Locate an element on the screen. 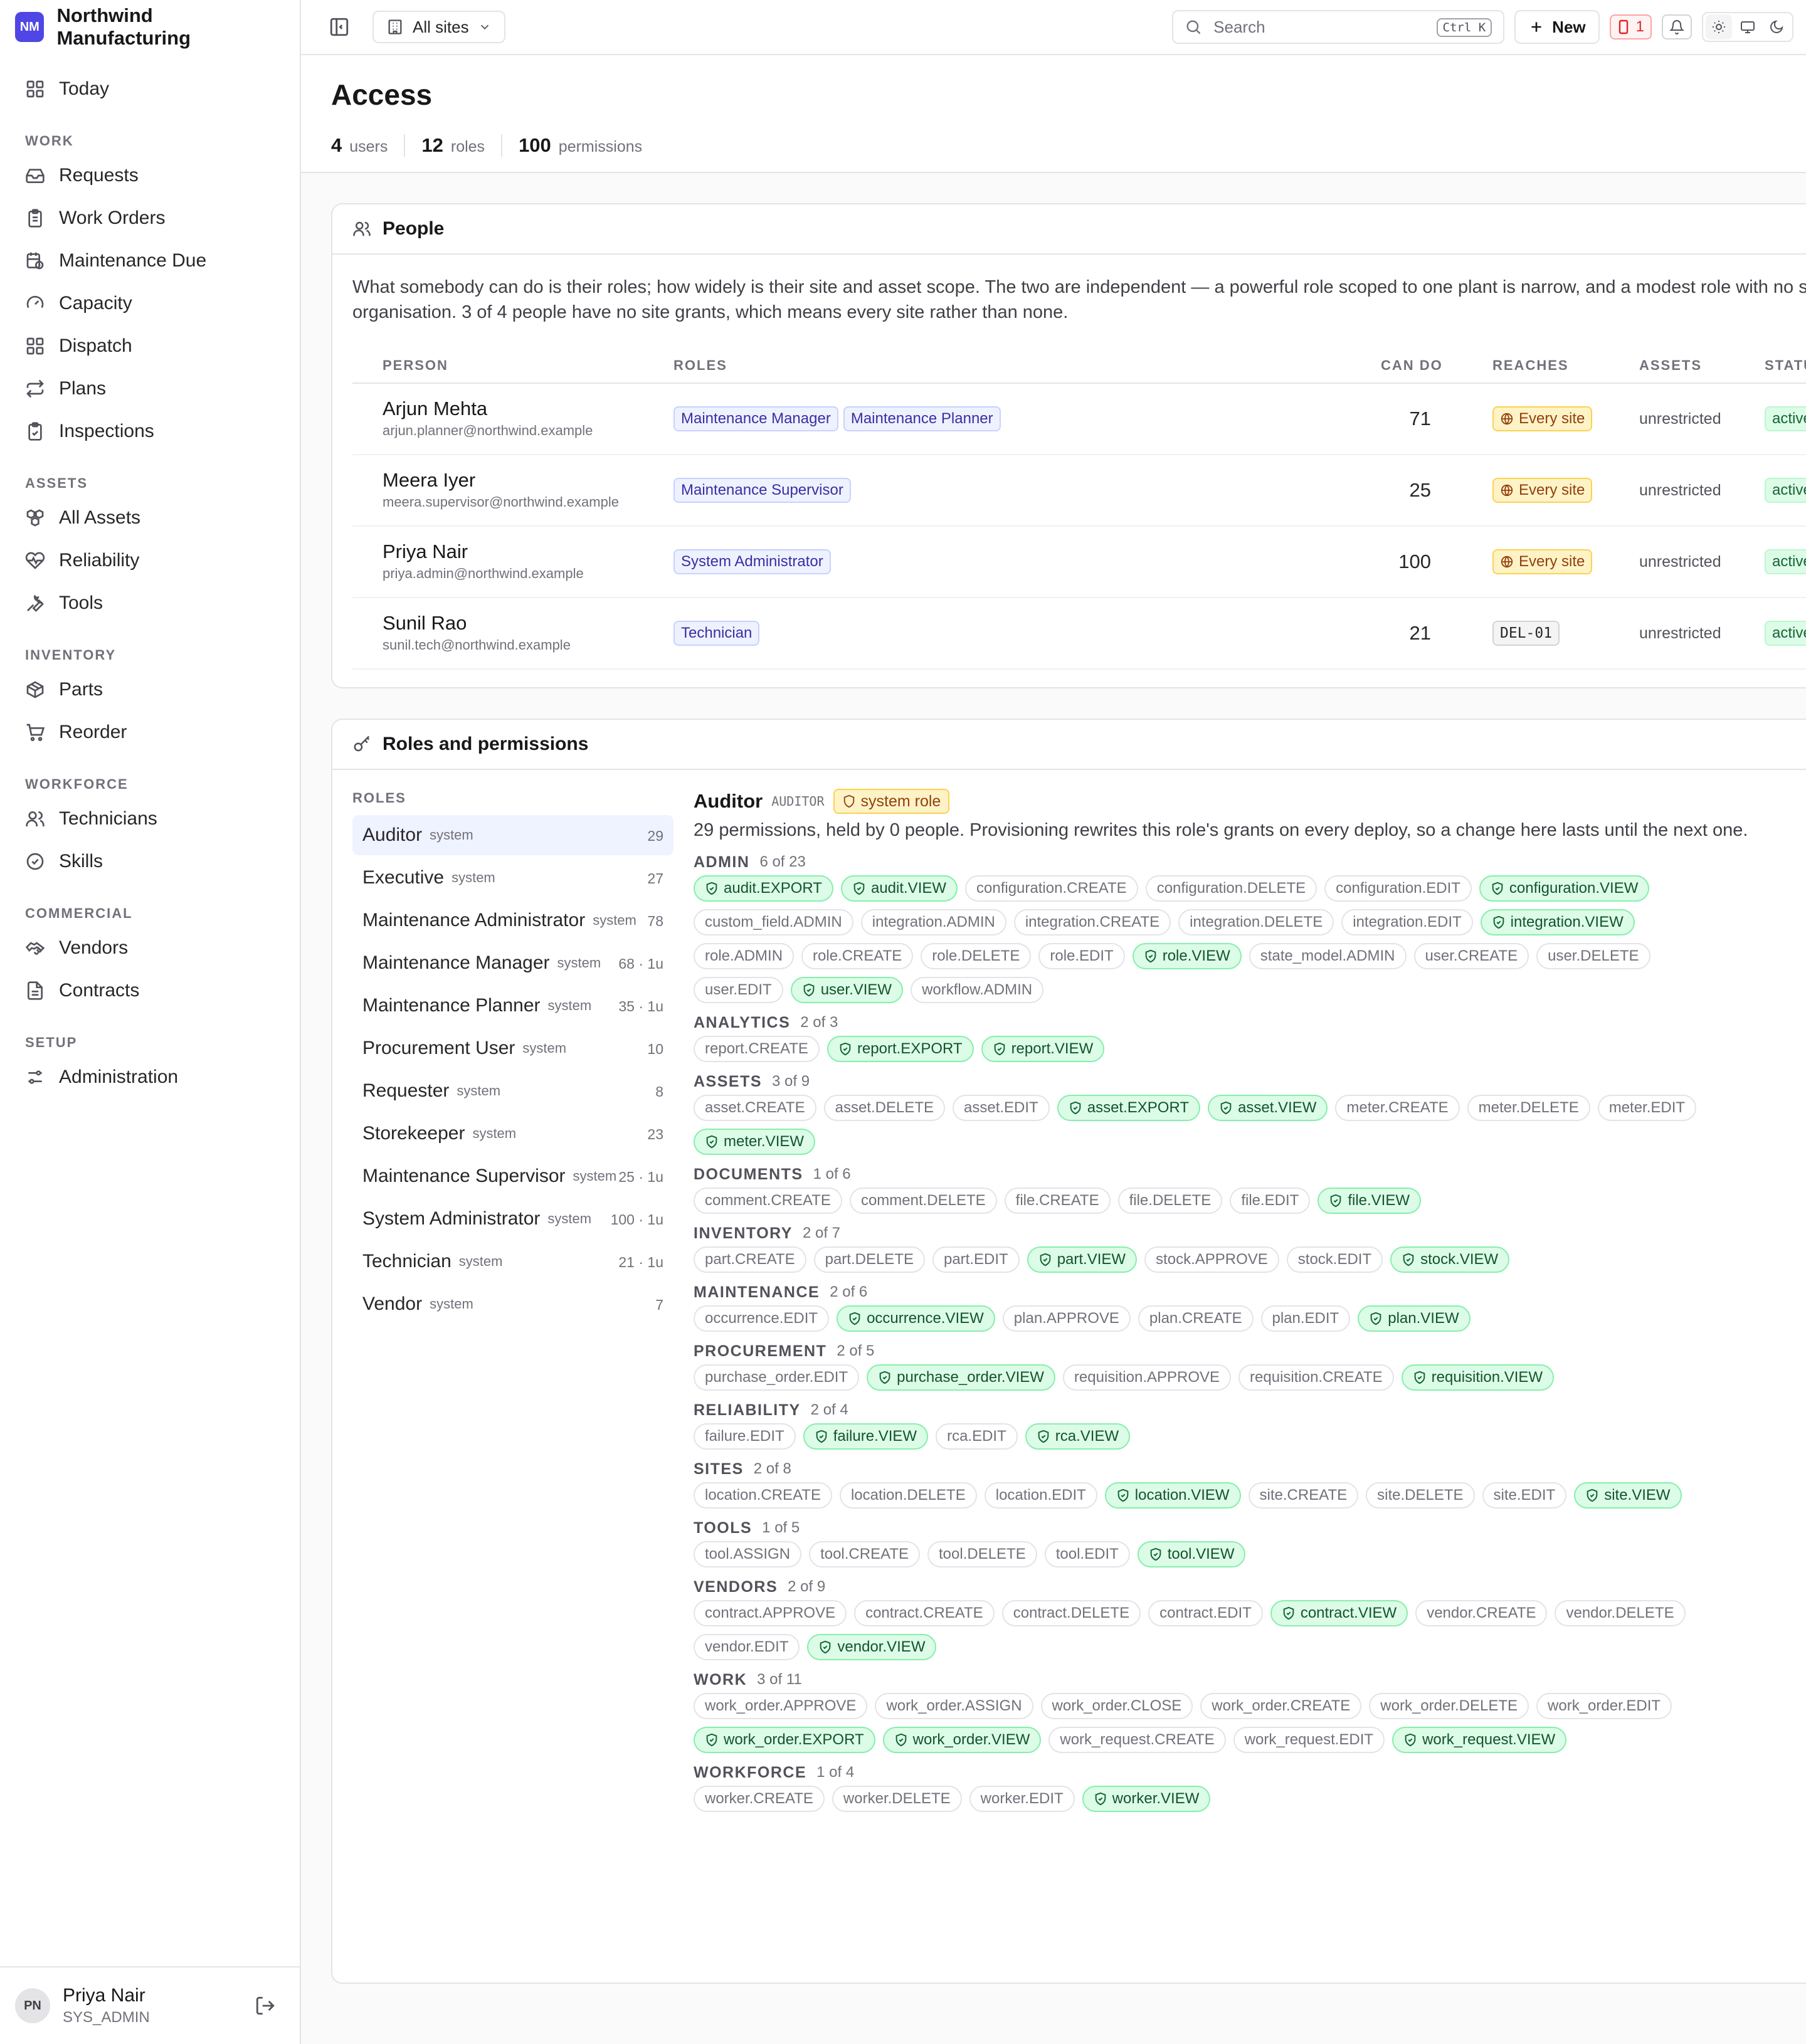 Image resolution: width=1806 pixels, height=2044 pixels. sidebar-item-all-assets: All Assets is located at coordinates (150, 518).